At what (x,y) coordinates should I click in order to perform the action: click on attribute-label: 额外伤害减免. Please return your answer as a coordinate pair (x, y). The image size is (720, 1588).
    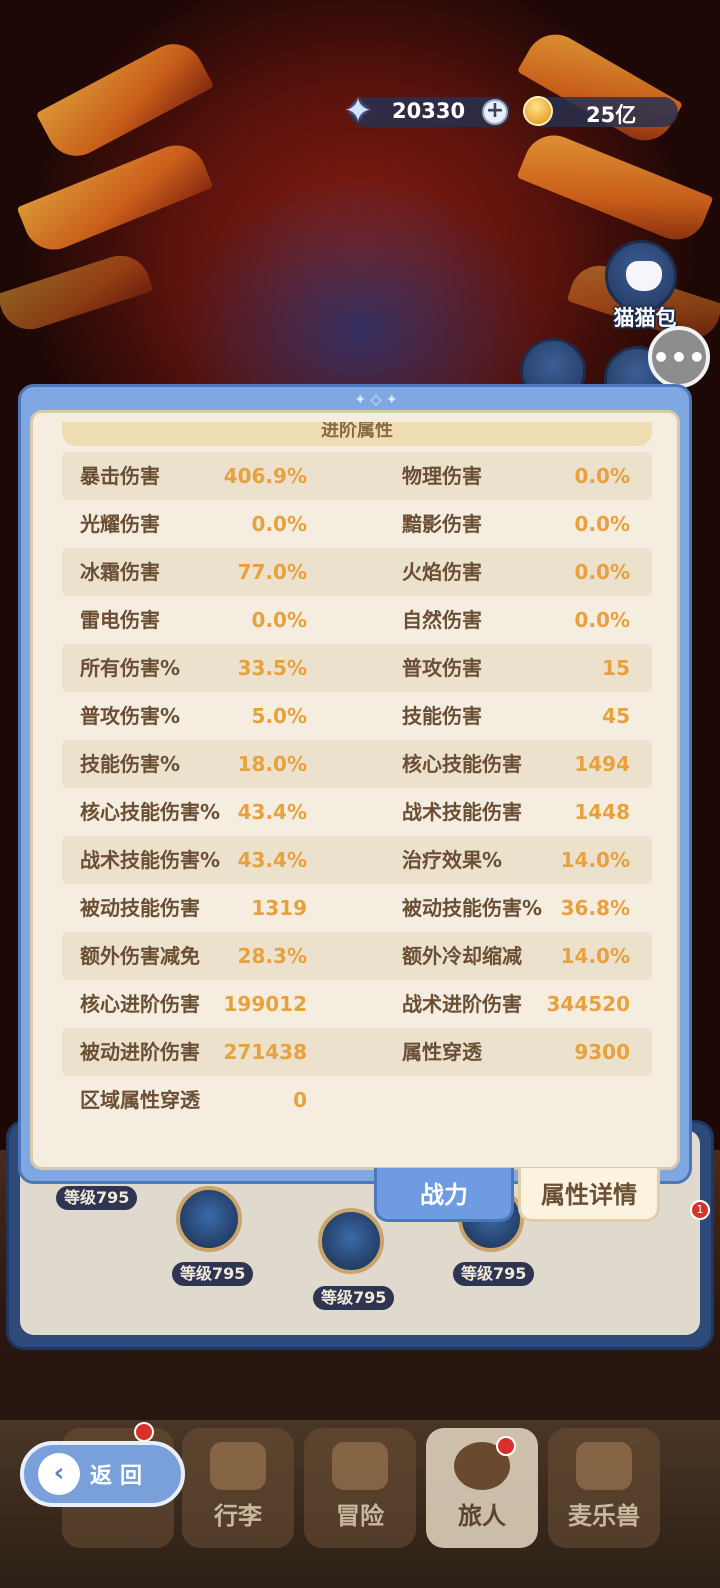
    Looking at the image, I should click on (140, 956).